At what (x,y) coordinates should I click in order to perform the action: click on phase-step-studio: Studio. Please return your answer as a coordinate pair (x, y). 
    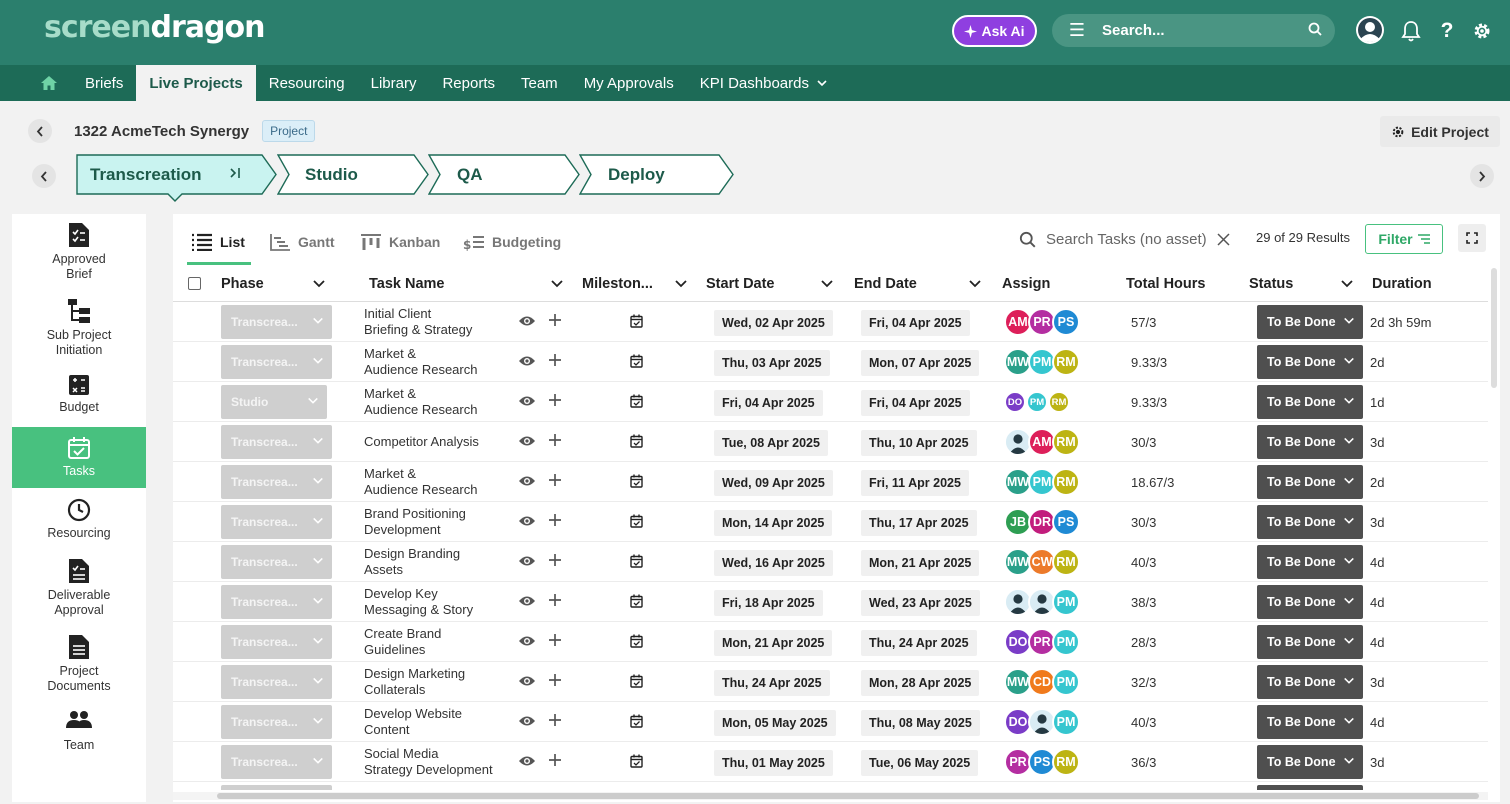
    Looking at the image, I should click on (353, 174).